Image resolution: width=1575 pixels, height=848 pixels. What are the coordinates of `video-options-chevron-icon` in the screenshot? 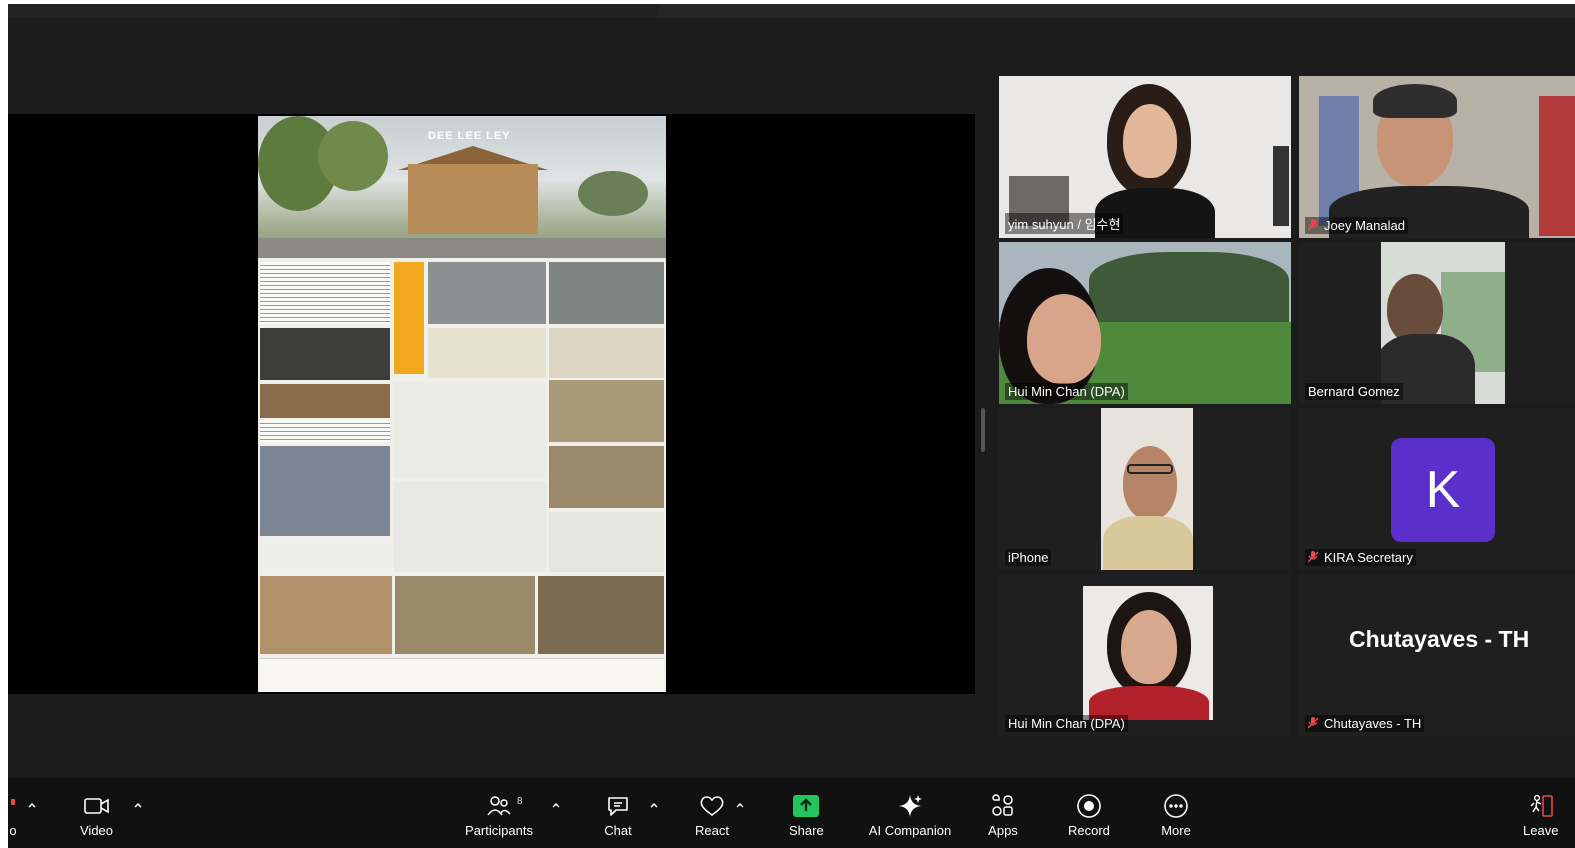 It's located at (138, 805).